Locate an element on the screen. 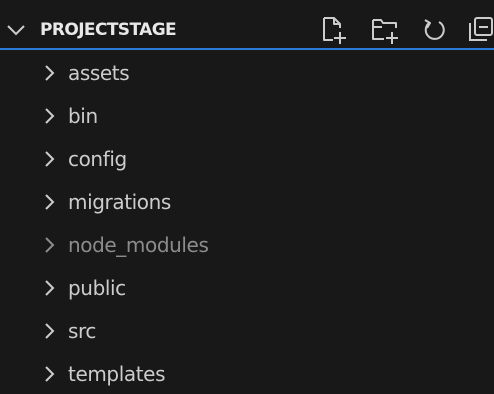  new-folder-icon is located at coordinates (385, 30).